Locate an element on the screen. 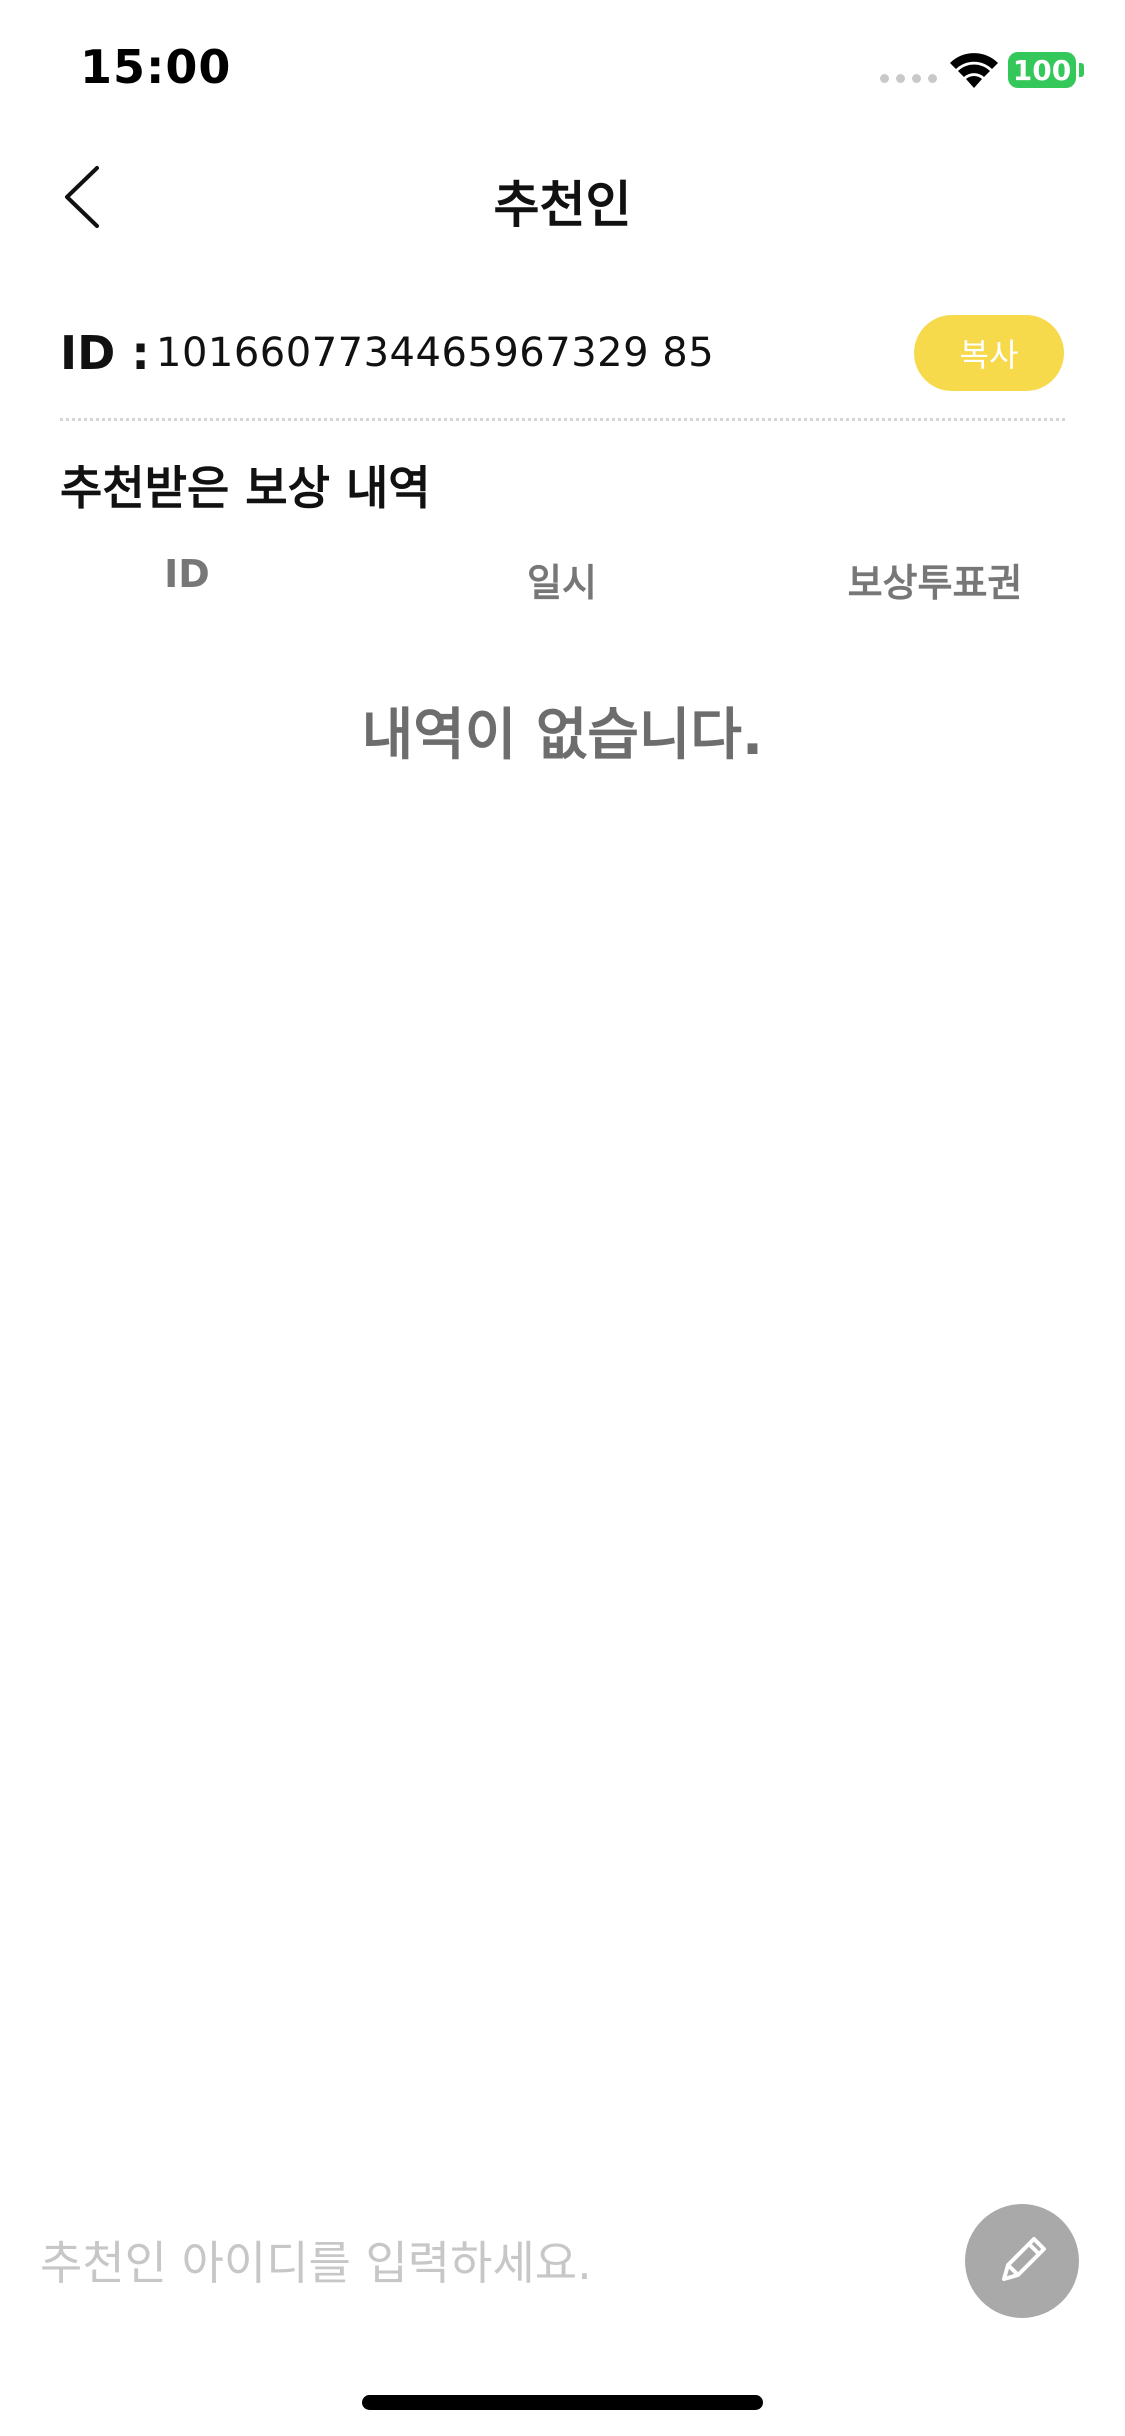  home-indicator is located at coordinates (562, 2402).